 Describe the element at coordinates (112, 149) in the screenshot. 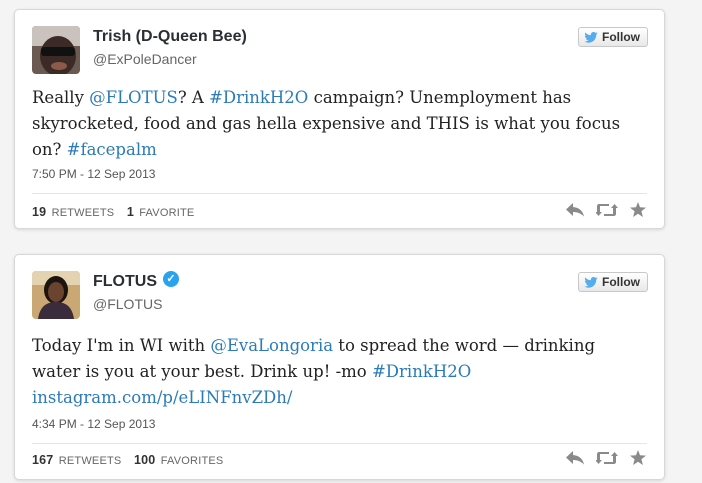

I see `hashtag-link: #facepalm` at that location.